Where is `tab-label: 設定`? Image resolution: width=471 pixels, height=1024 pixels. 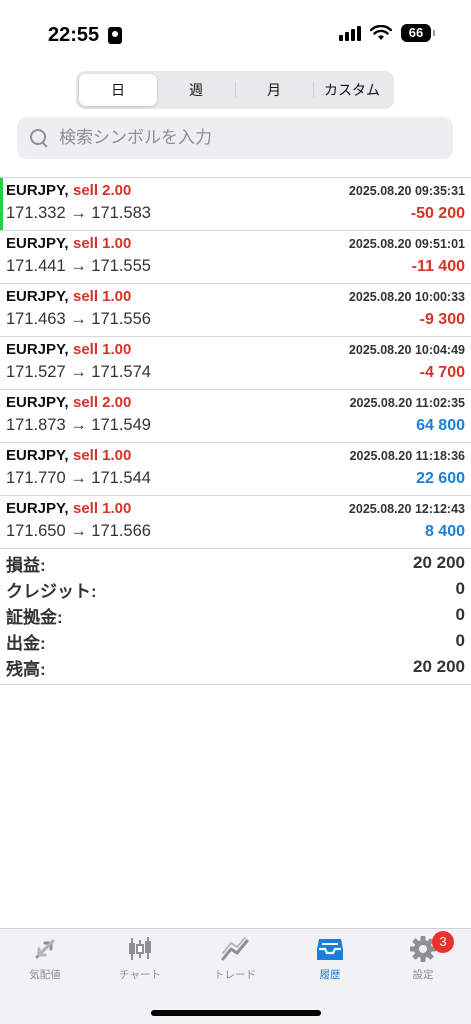
tab-label: 設定 is located at coordinates (423, 975).